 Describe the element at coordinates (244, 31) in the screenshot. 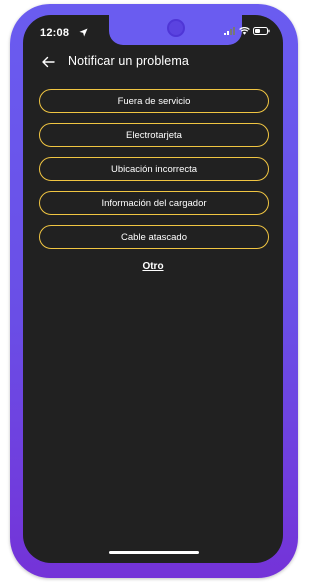

I see `wifi-icon` at that location.